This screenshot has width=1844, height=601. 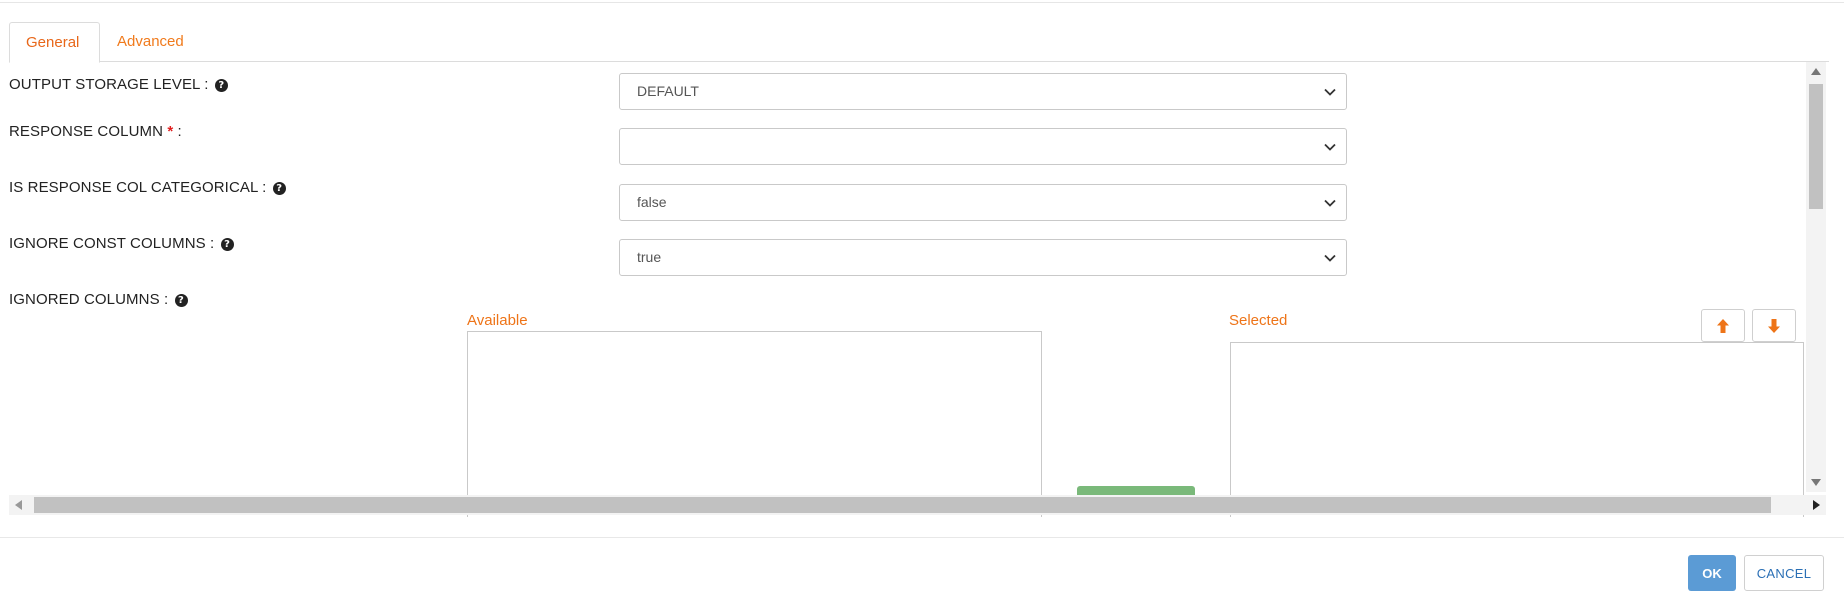 I want to click on response-column-label: RESPONSE COLUMN * :, so click(x=95, y=131).